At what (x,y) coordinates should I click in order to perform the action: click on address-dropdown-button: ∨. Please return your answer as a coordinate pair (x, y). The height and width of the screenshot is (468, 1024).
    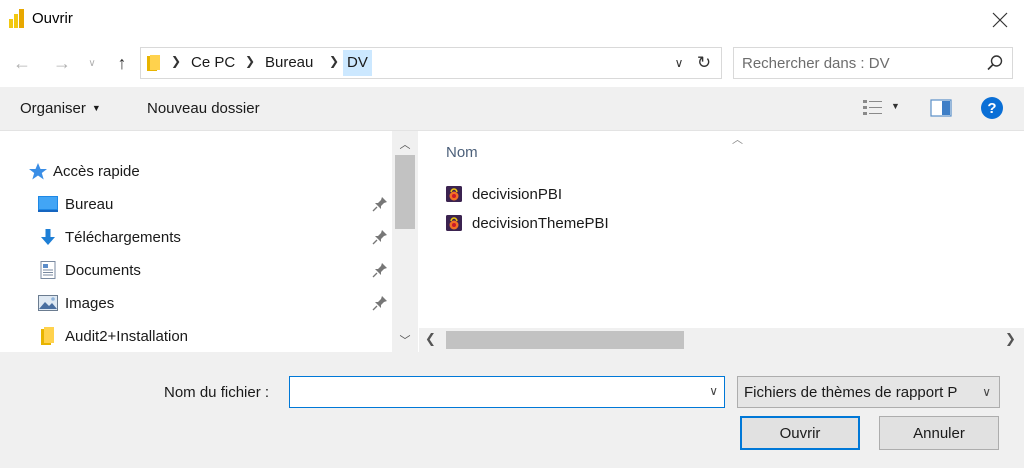
    Looking at the image, I should click on (679, 63).